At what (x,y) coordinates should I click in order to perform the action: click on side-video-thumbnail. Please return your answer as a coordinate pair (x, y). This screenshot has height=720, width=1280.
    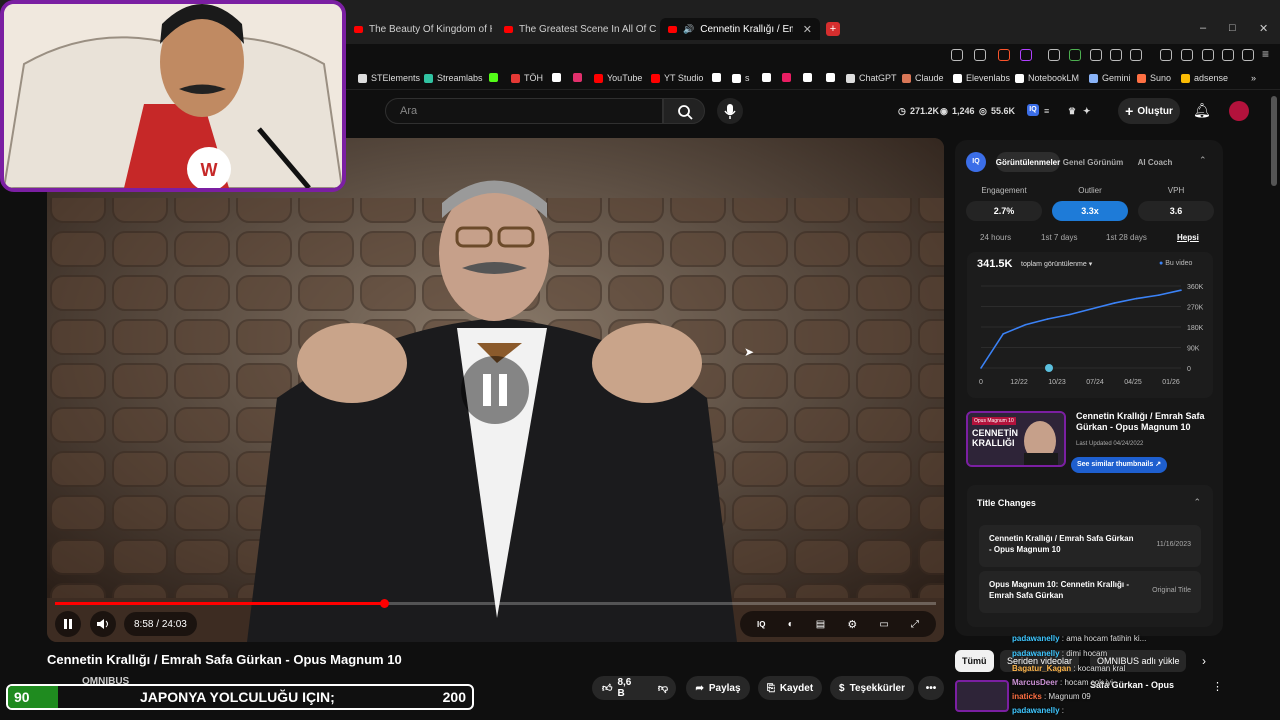
    Looking at the image, I should click on (982, 696).